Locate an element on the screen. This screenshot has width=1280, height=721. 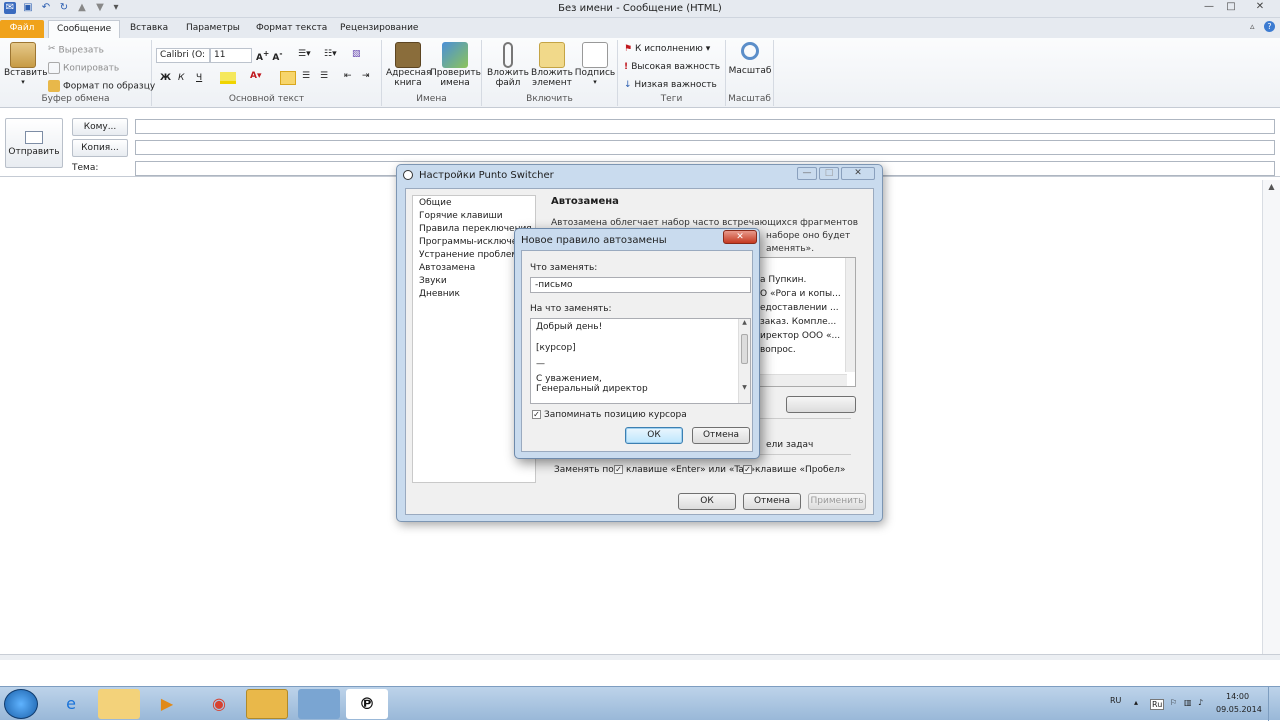
address-book-button: Адресная книга is located at coordinates (408, 65).